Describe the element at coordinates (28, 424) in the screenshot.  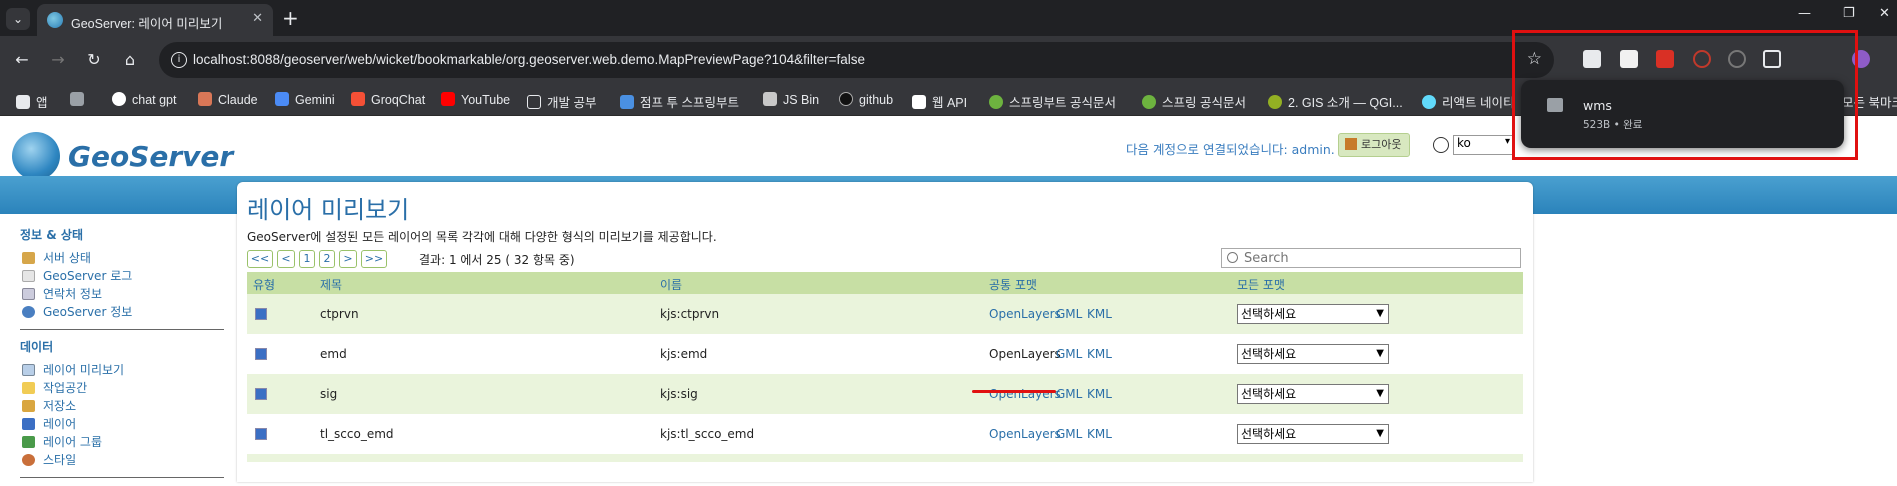
I see `layer-icon` at that location.